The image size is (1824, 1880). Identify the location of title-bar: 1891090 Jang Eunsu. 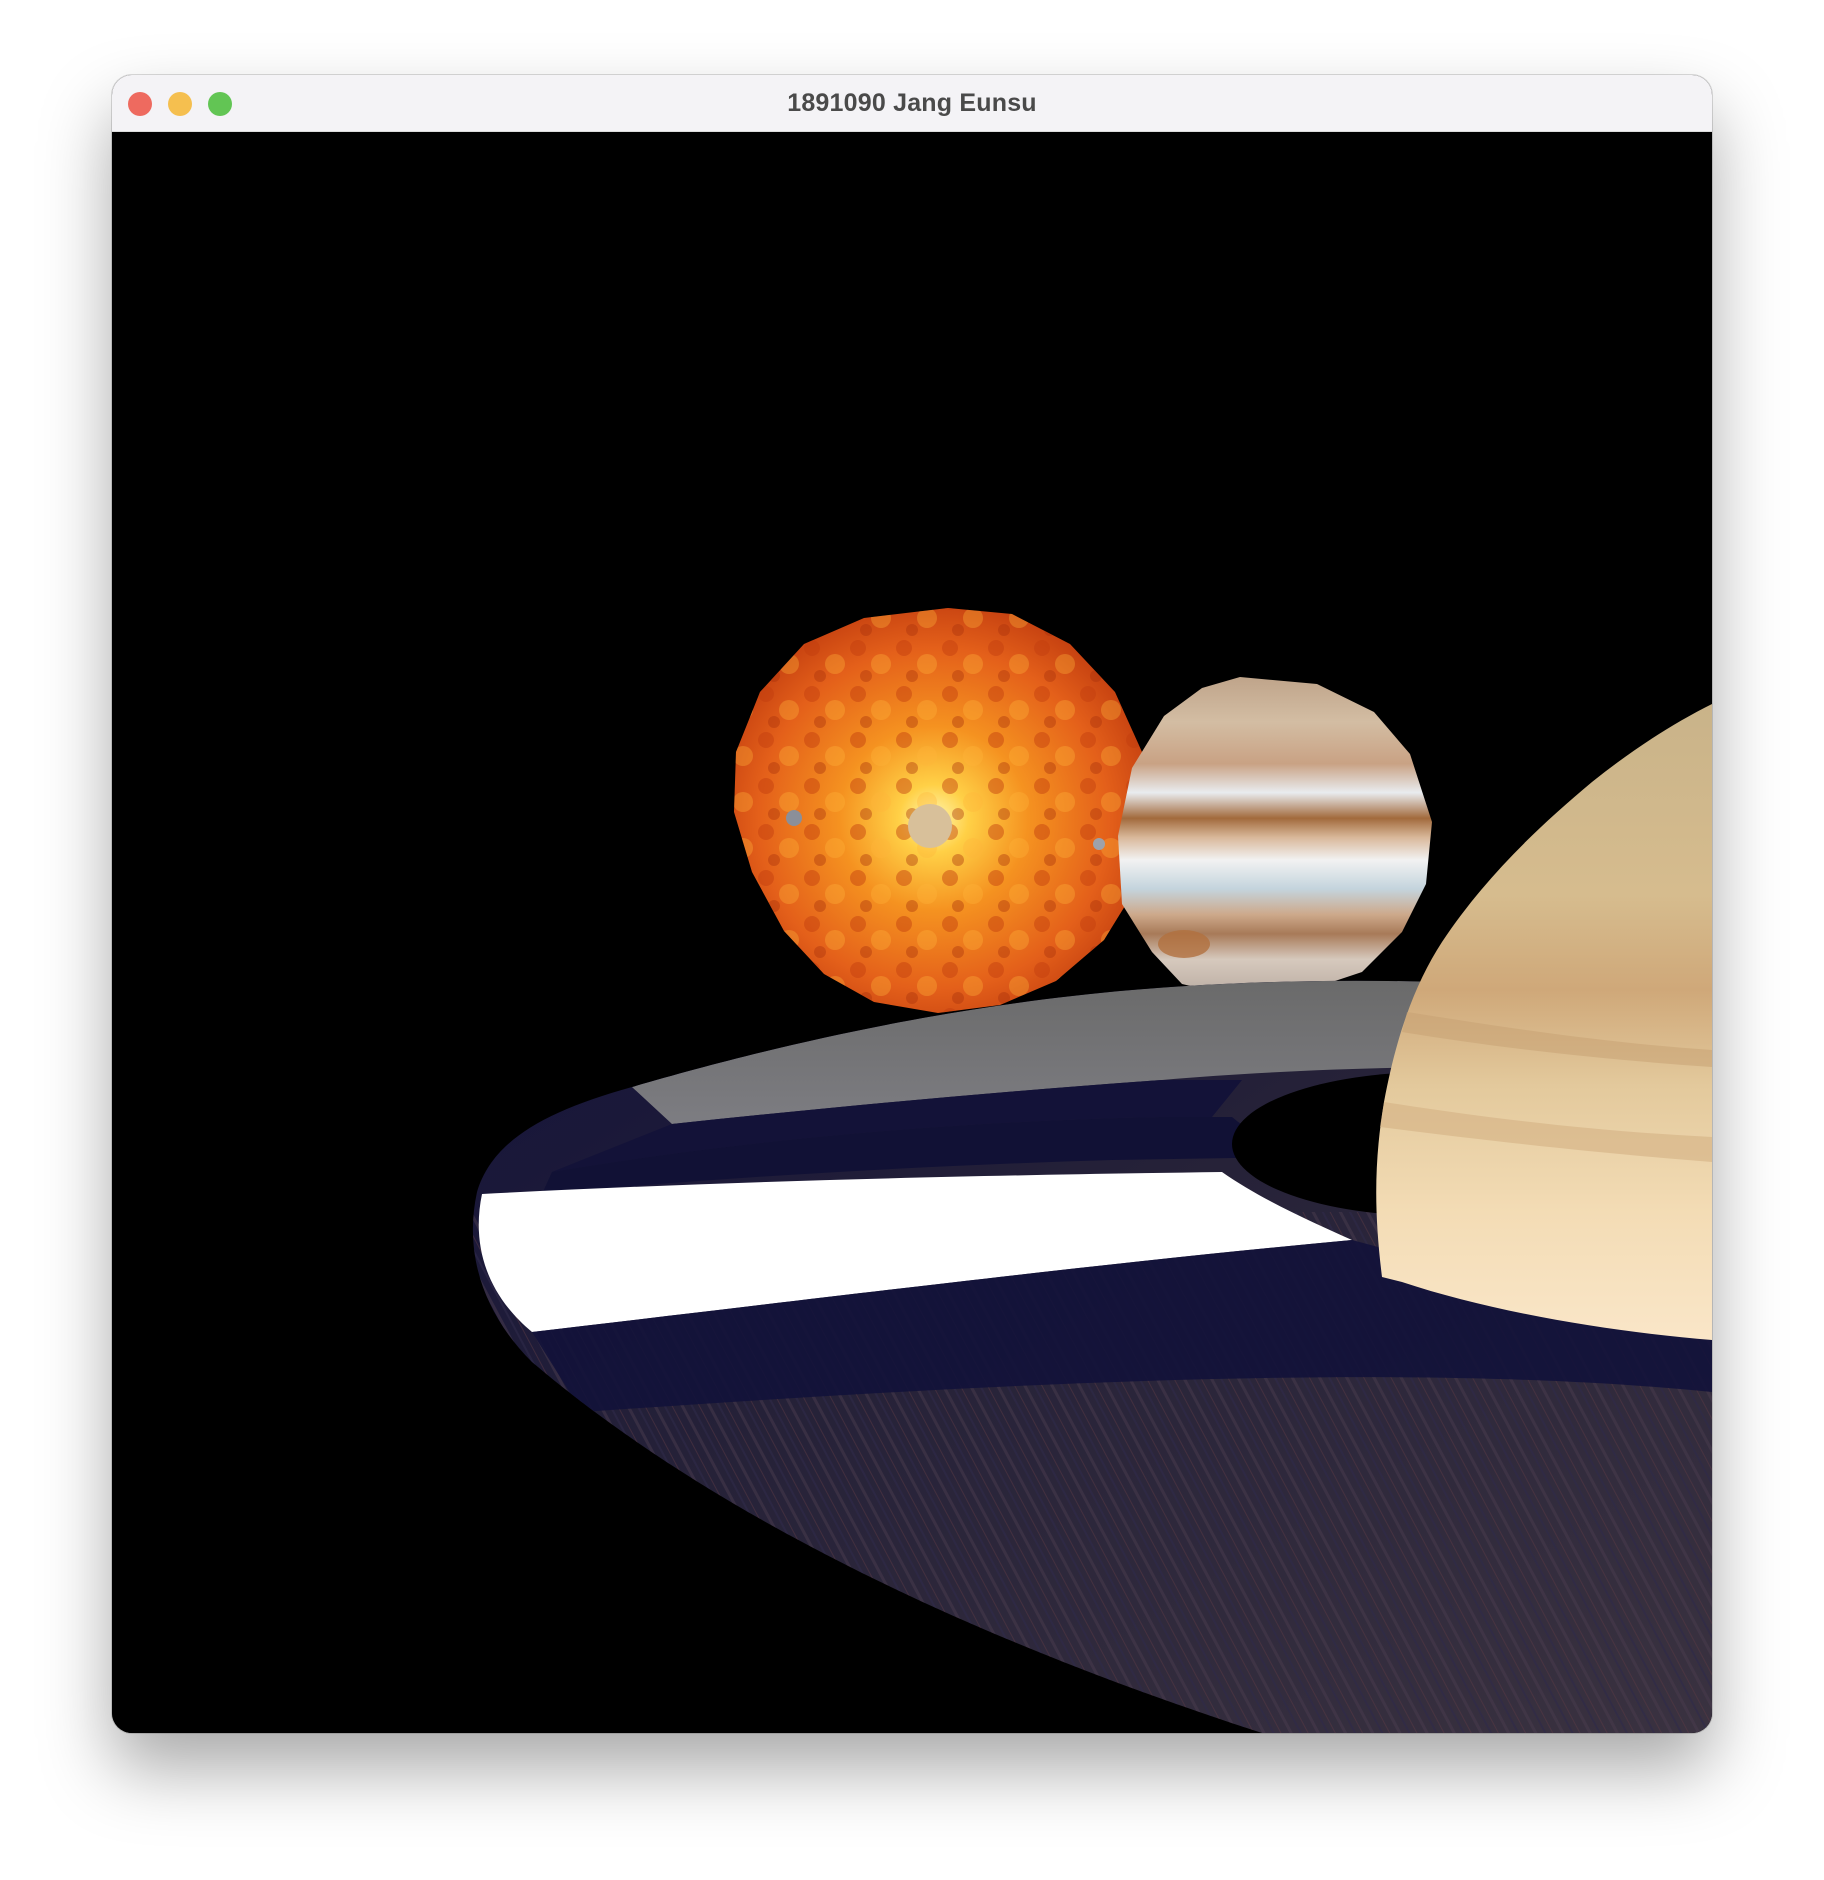
(912, 103).